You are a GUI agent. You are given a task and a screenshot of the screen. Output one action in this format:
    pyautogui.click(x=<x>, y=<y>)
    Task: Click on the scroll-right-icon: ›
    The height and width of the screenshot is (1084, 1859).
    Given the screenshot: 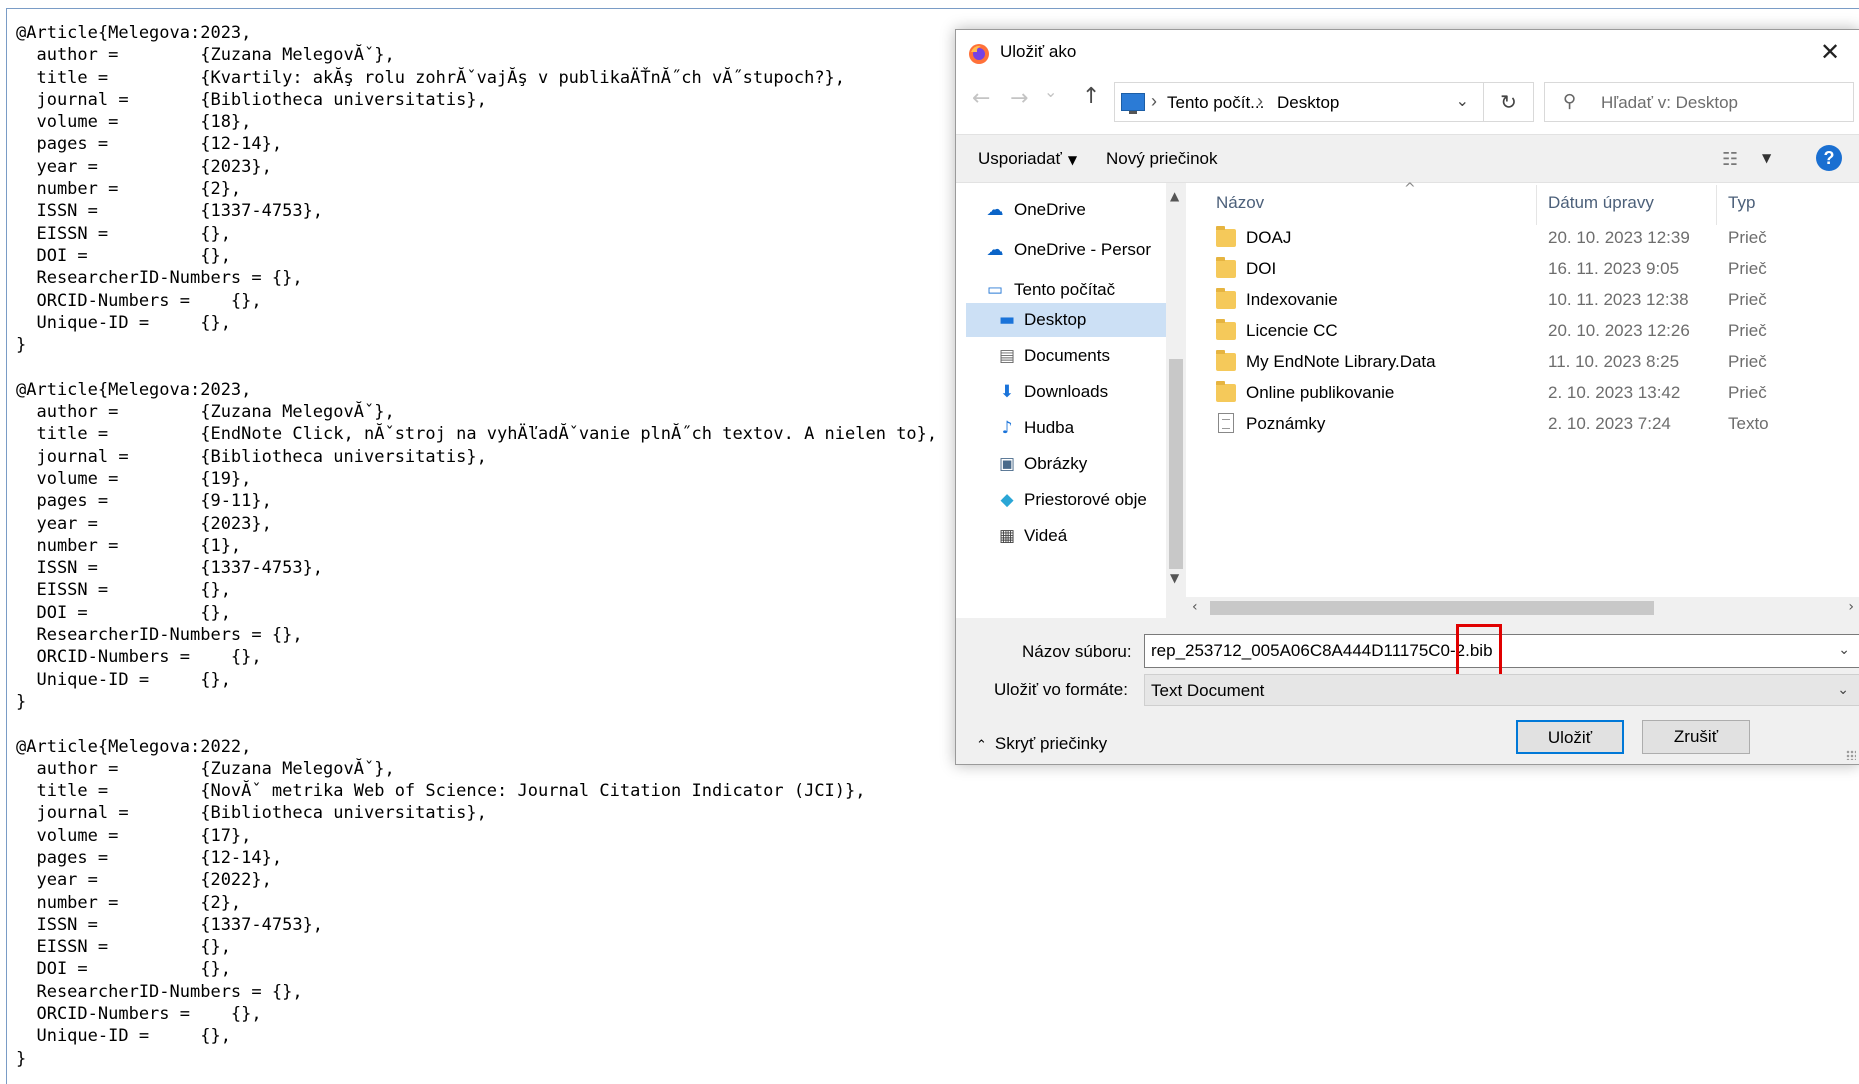 What is the action you would take?
    pyautogui.click(x=1851, y=607)
    